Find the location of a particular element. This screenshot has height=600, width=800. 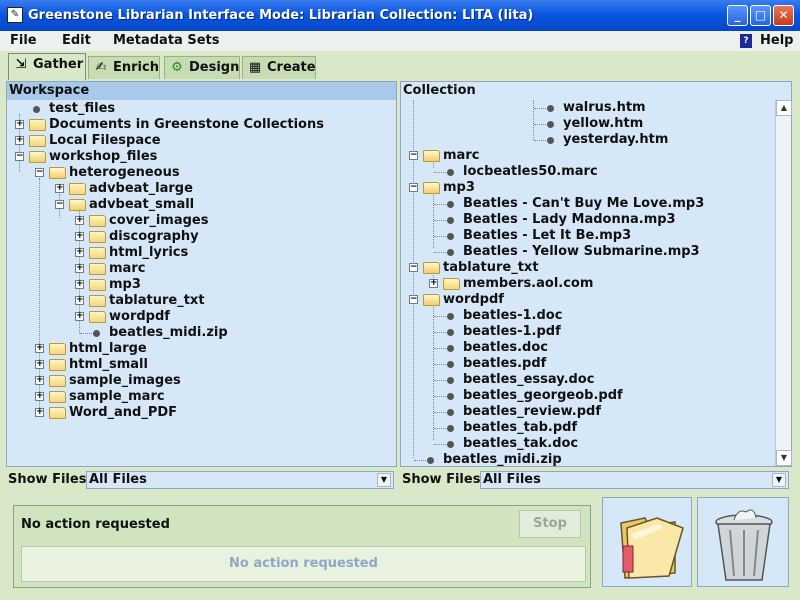

tree-item: − marc is located at coordinates (586, 156).